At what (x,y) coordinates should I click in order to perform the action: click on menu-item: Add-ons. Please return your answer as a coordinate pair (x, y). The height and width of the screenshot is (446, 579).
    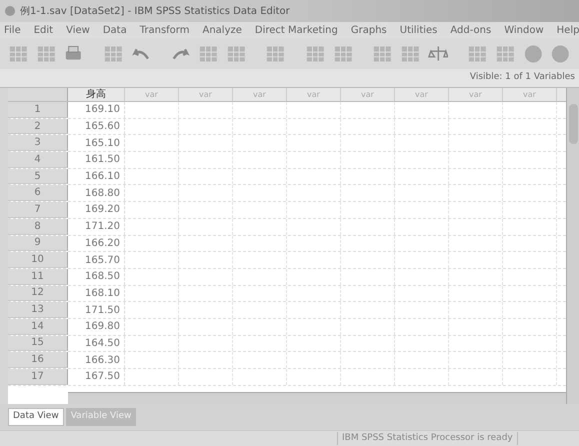
    Looking at the image, I should click on (471, 30).